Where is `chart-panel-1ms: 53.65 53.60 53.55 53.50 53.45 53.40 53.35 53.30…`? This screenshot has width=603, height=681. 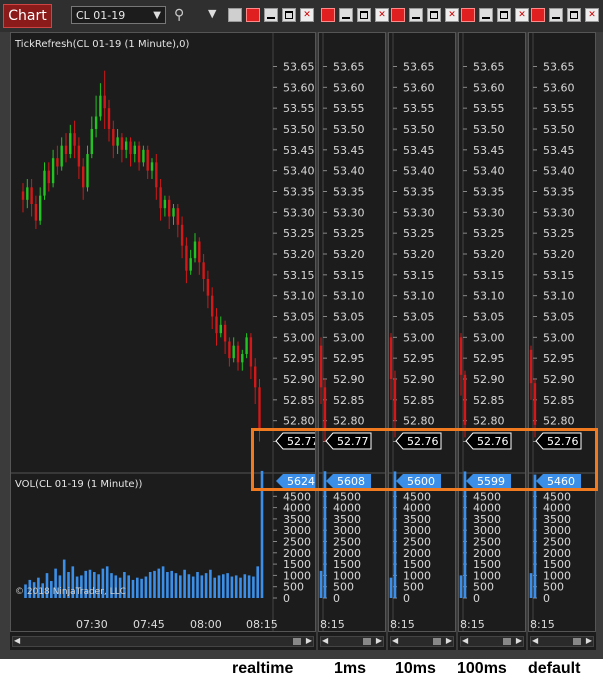 chart-panel-1ms: 53.65 53.60 53.55 53.50 53.45 53.40 53.35 53.30… is located at coordinates (352, 332).